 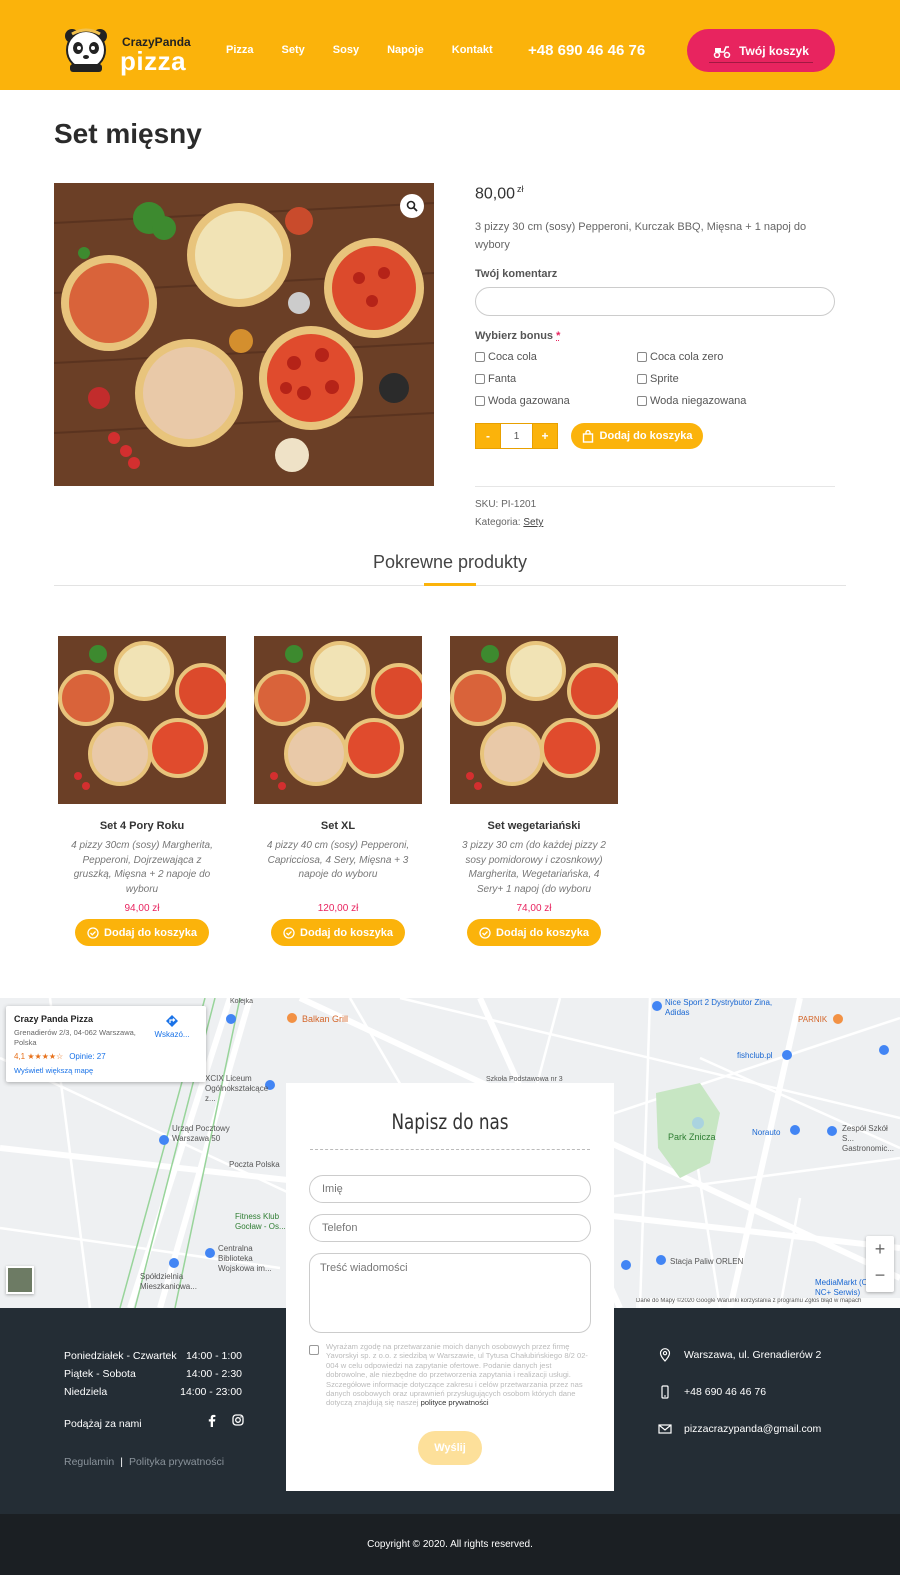 I want to click on card-title: Set wegetariański, so click(x=534, y=826).